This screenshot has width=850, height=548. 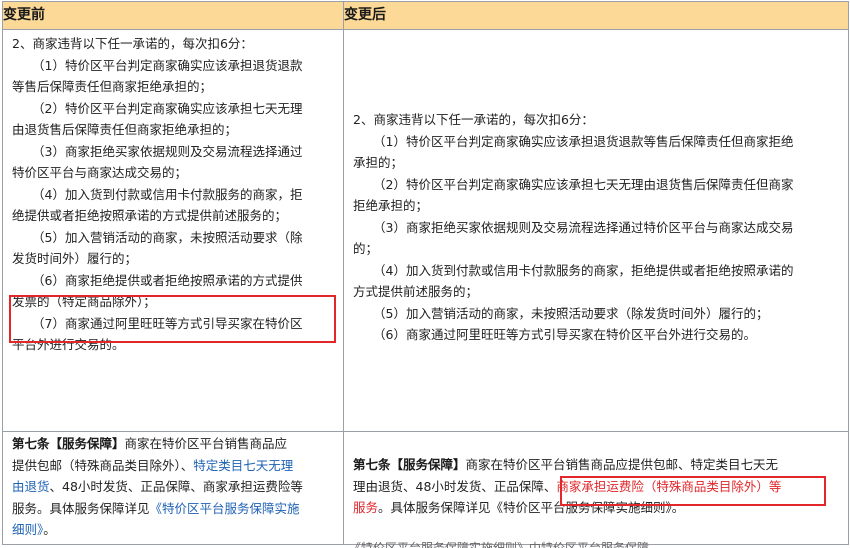 What do you see at coordinates (416, 291) in the screenshot?
I see `after-rule-line: 方式提供前述服务的；` at bounding box center [416, 291].